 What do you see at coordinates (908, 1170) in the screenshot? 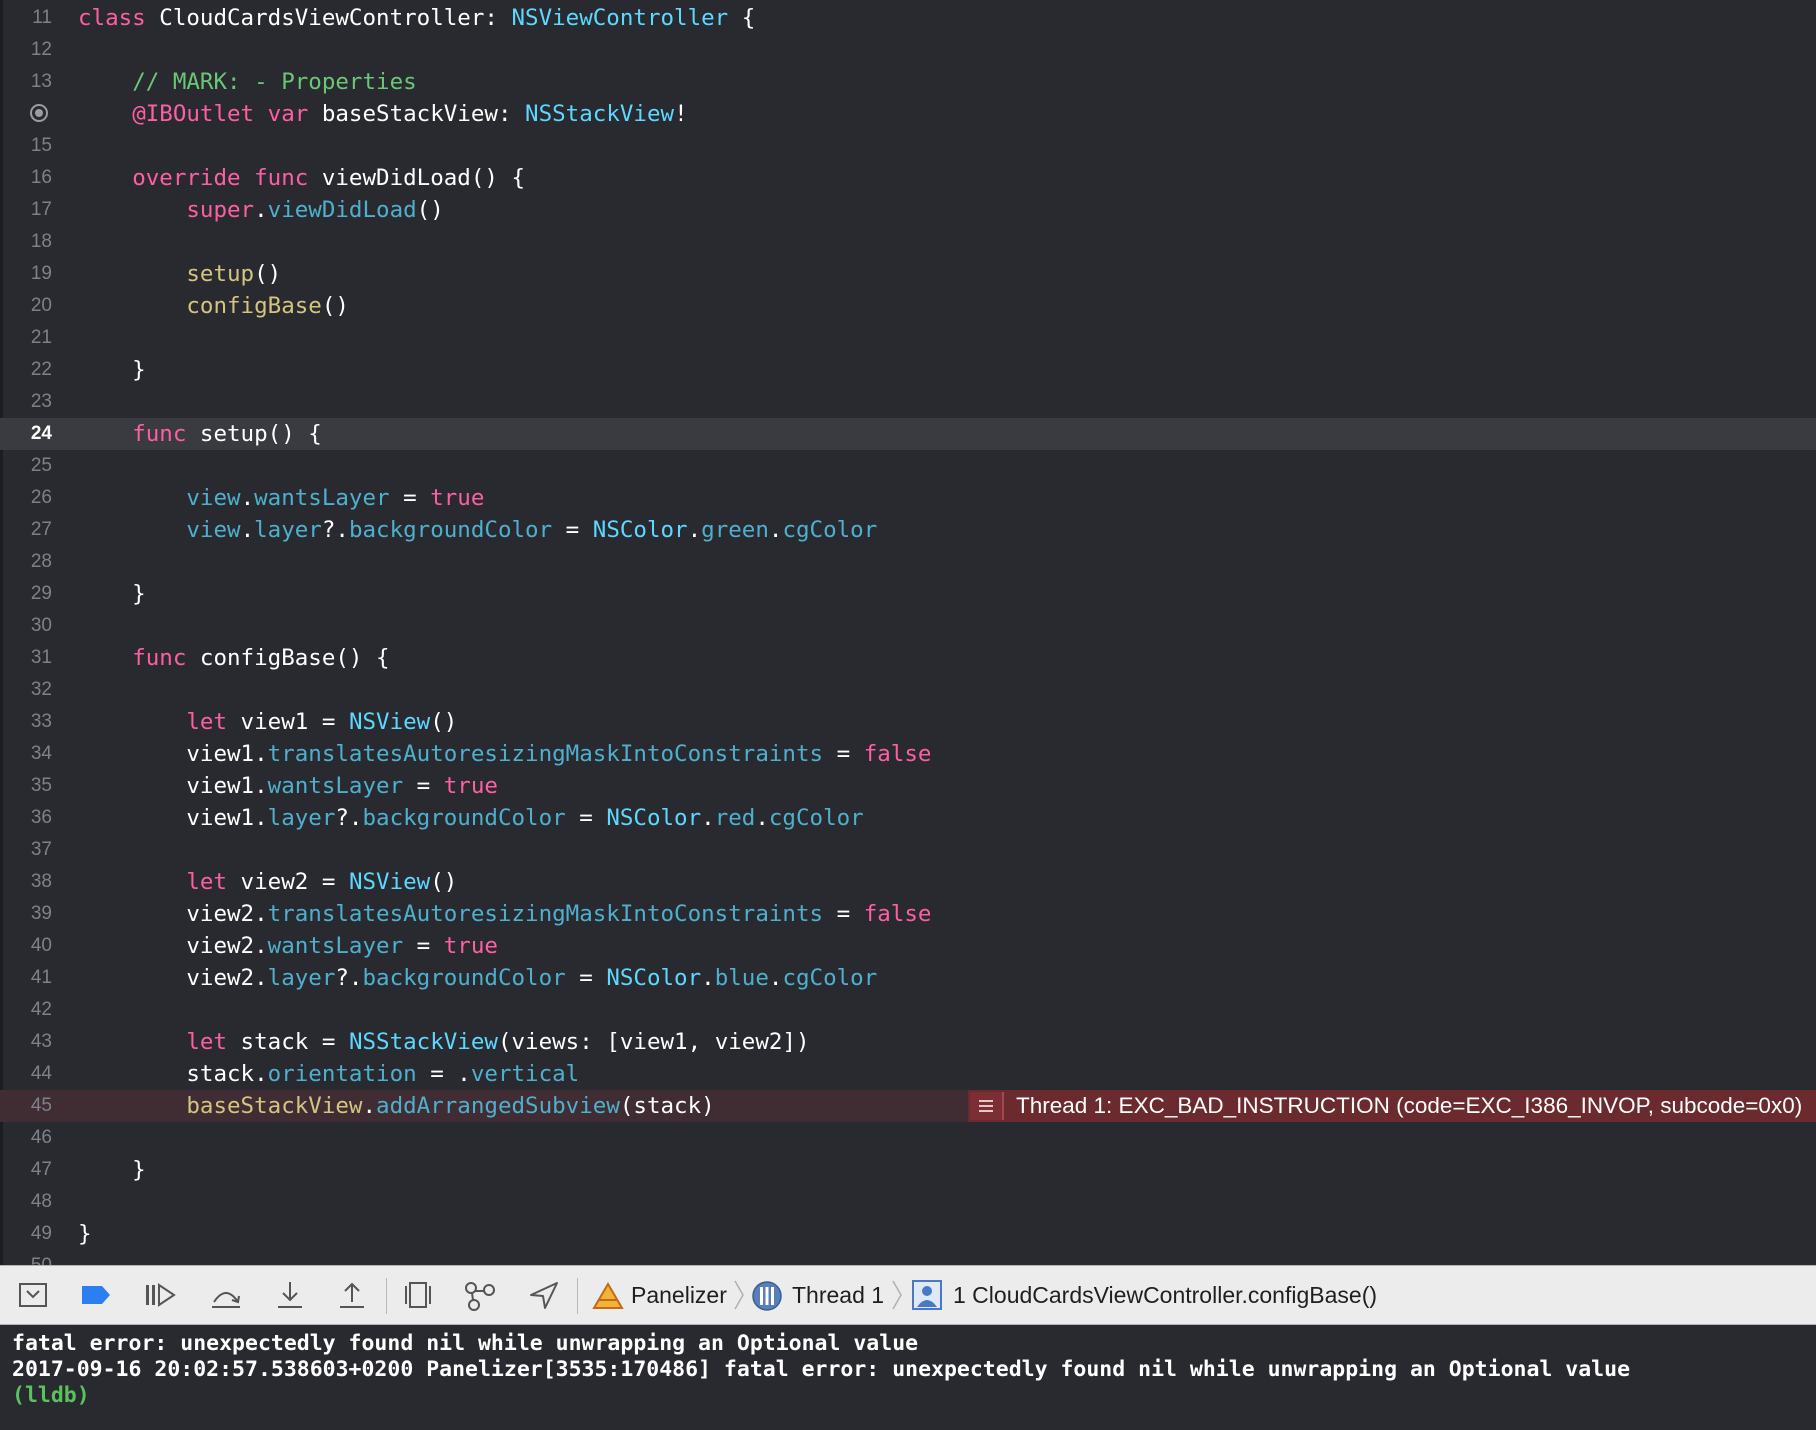
I see `code-line: 47 }` at bounding box center [908, 1170].